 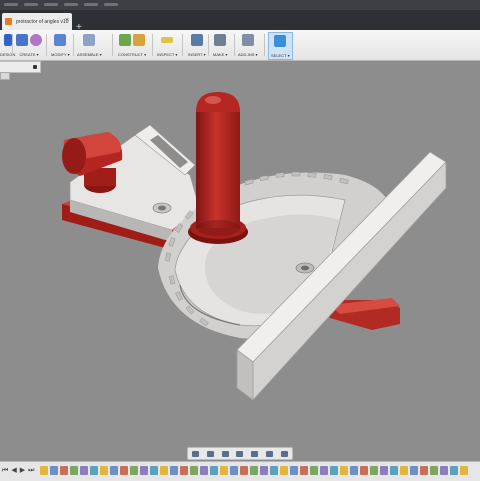 I want to click on navigation-bar, so click(x=240, y=453).